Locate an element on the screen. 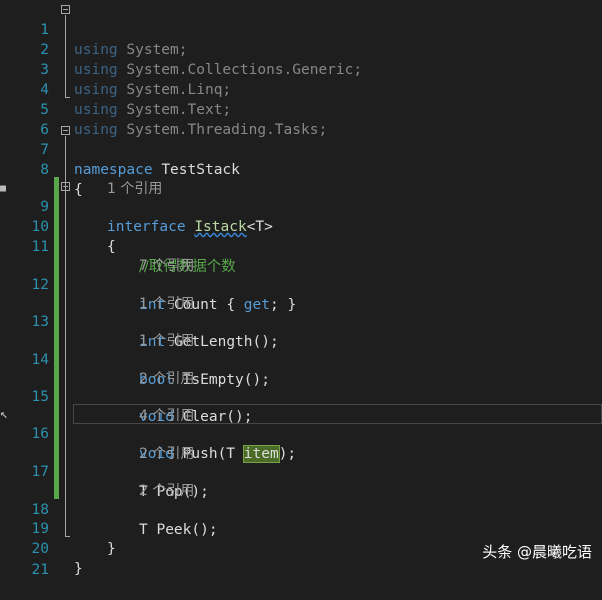  code-line-4: 4 using System.Text; is located at coordinates (115, 89).